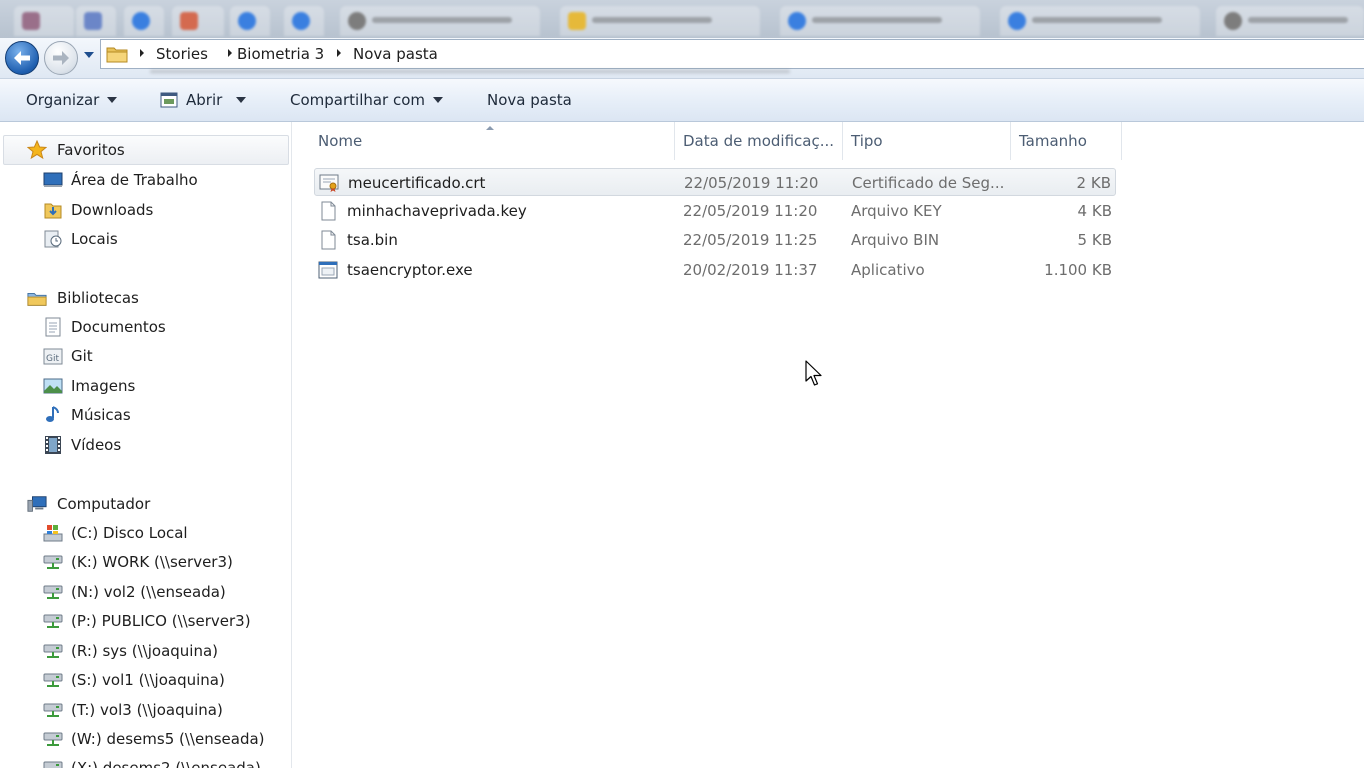  Describe the element at coordinates (203, 100) in the screenshot. I see `open-button: Abrir` at that location.